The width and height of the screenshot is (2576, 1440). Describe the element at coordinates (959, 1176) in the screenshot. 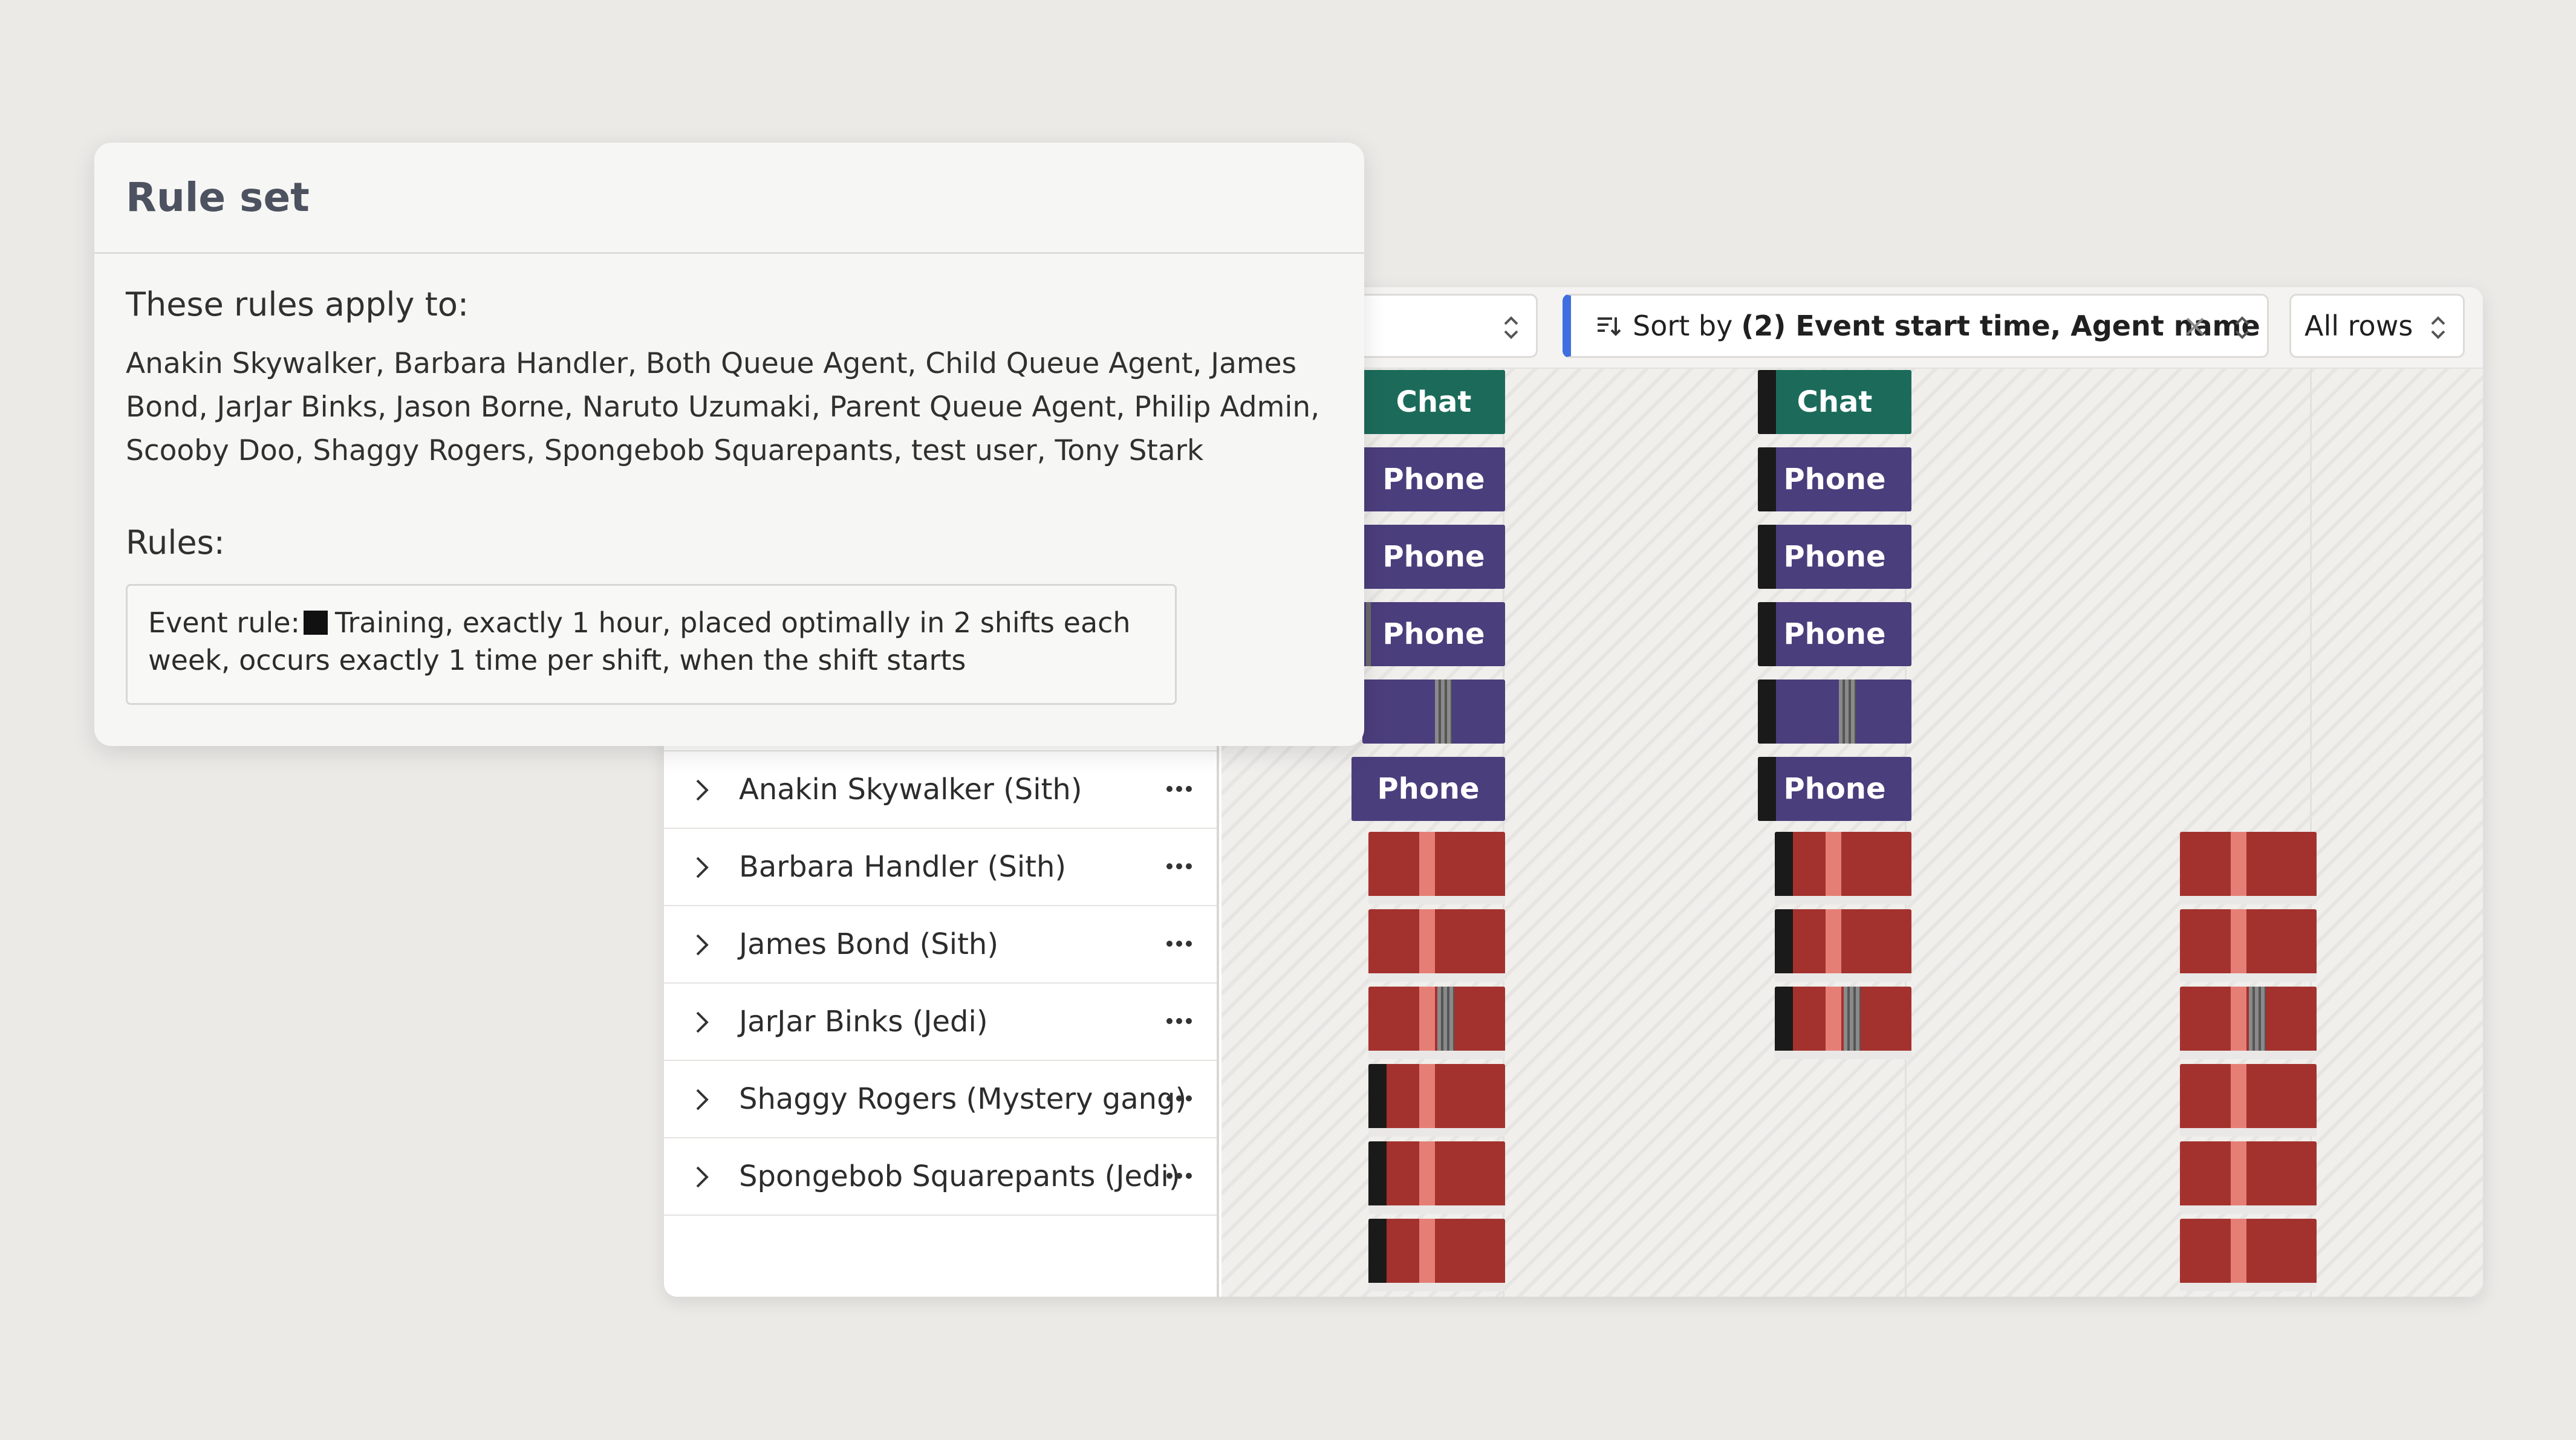

I see `agent-name: Spongebob Squarepants (Jedi)` at that location.